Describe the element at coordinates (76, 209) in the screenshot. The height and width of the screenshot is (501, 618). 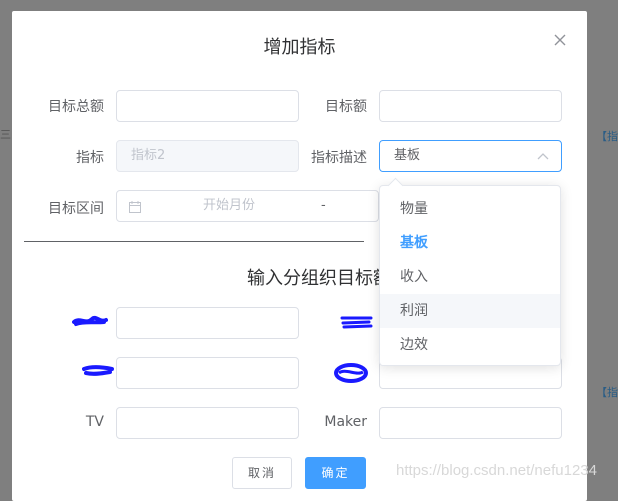
I see `target-range-label: 目标区间` at that location.